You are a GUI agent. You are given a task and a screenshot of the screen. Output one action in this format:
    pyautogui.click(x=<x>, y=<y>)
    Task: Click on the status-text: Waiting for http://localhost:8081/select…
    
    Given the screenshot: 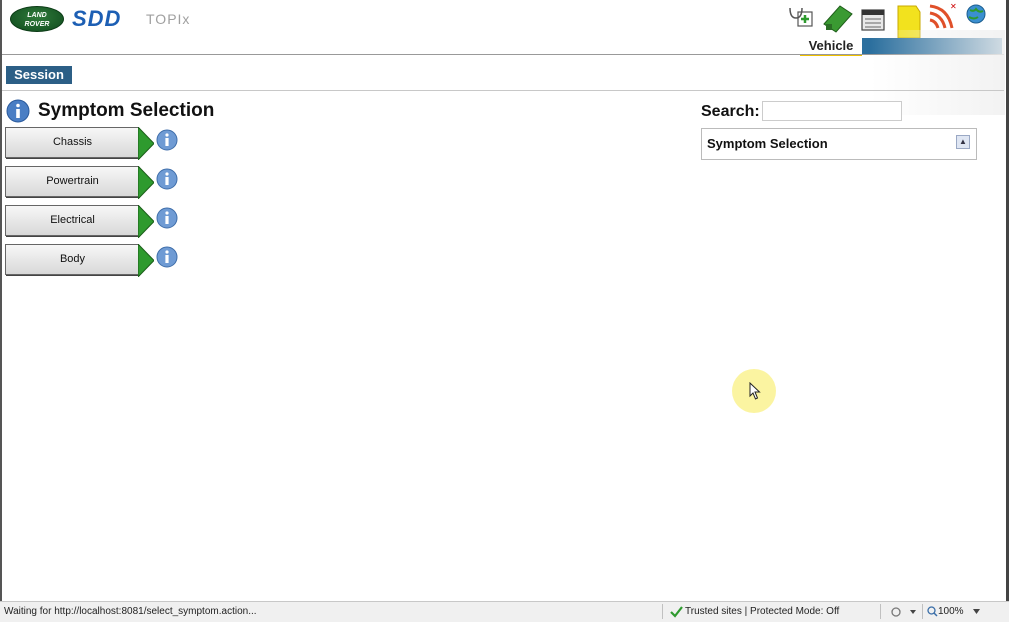 What is the action you would take?
    pyautogui.click(x=130, y=611)
    